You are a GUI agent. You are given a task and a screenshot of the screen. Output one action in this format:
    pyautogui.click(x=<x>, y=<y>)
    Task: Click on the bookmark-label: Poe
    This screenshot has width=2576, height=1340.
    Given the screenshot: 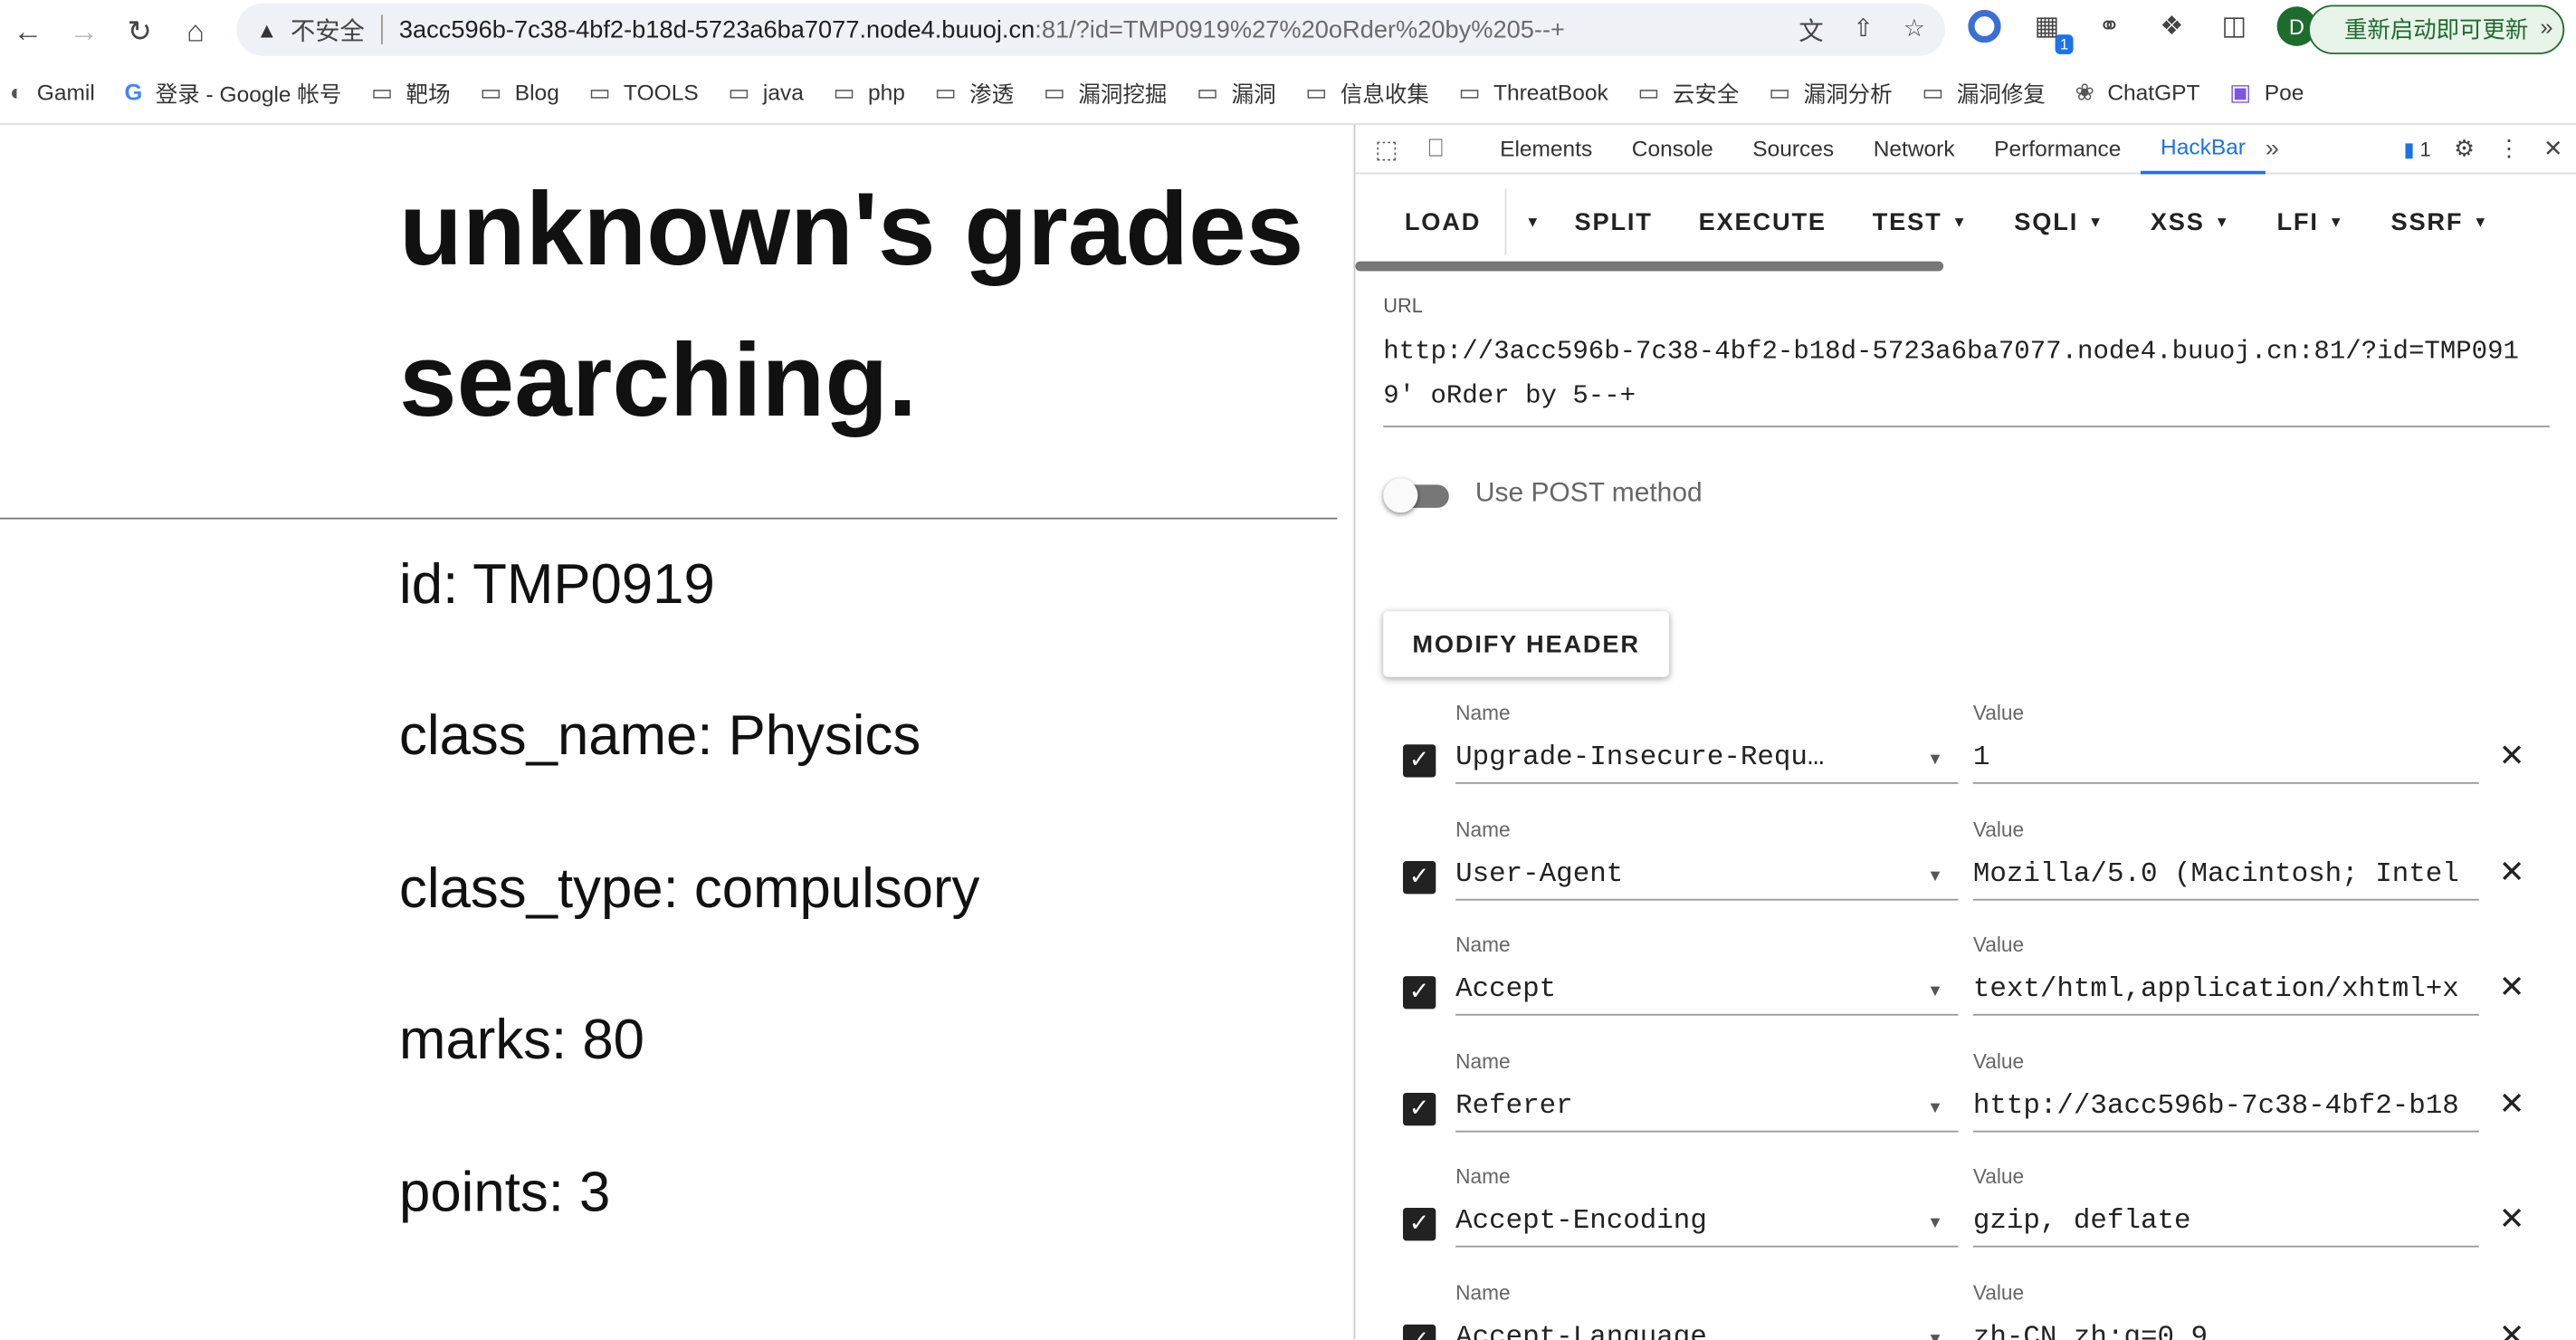 What is the action you would take?
    pyautogui.click(x=2284, y=93)
    